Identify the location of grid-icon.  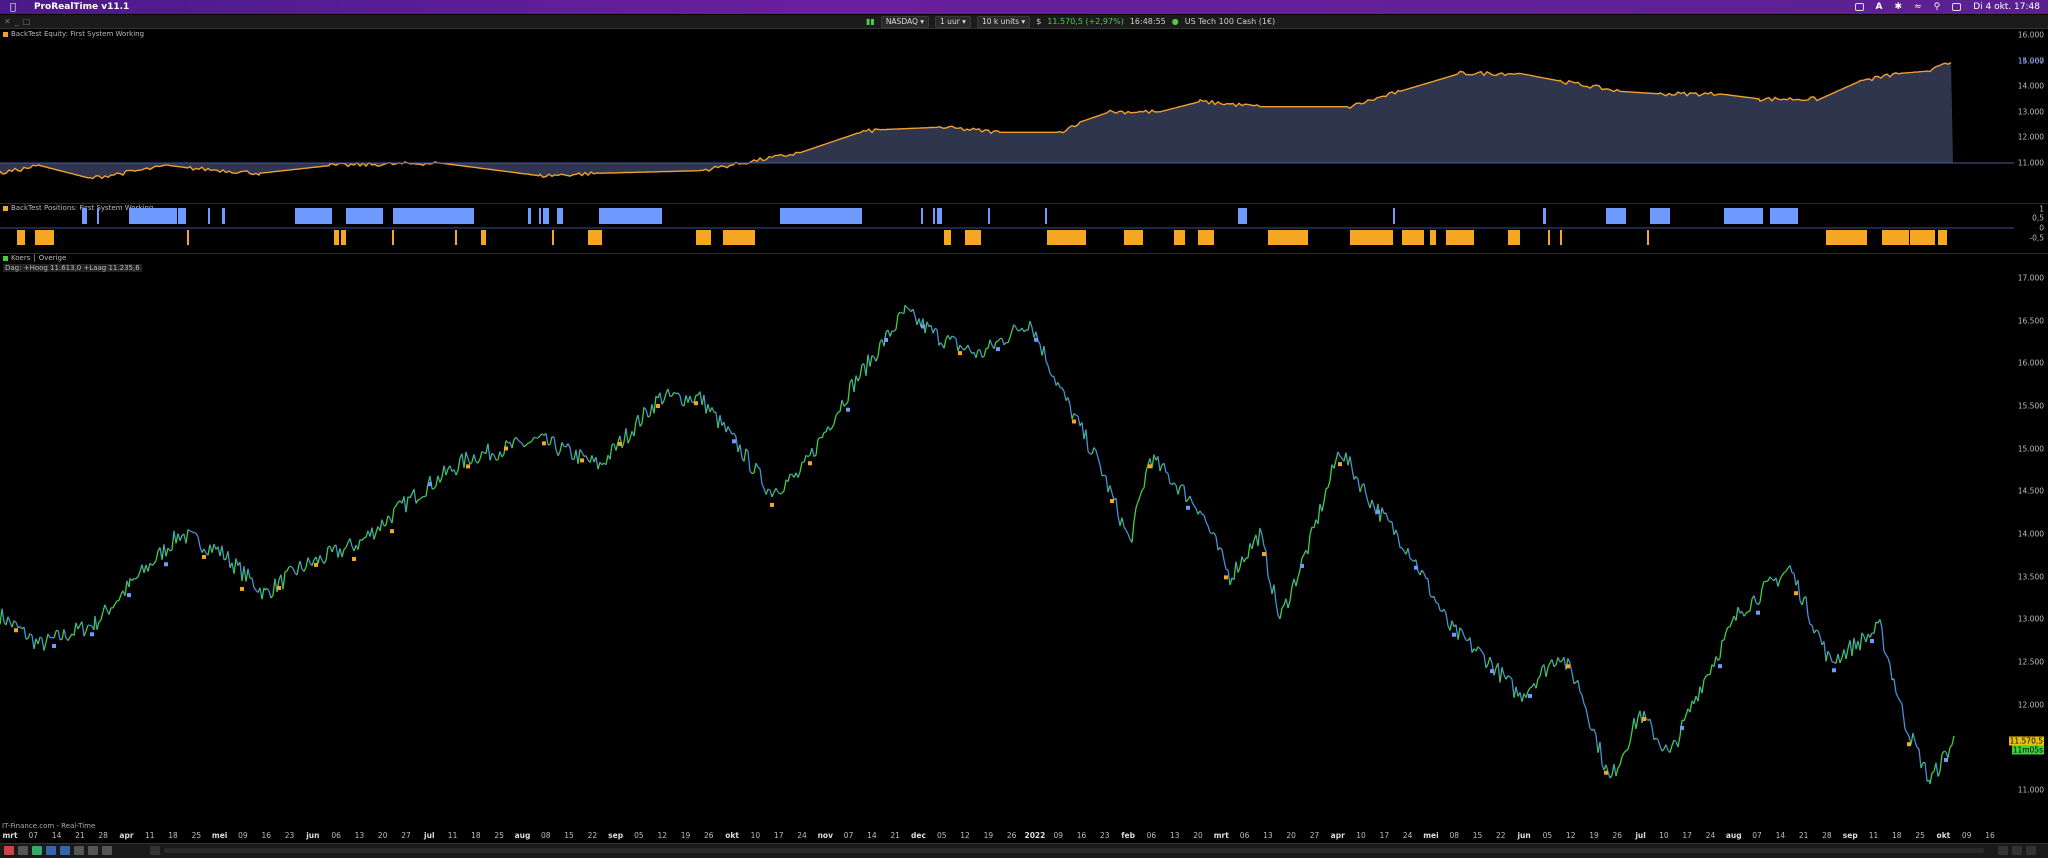
(79, 850).